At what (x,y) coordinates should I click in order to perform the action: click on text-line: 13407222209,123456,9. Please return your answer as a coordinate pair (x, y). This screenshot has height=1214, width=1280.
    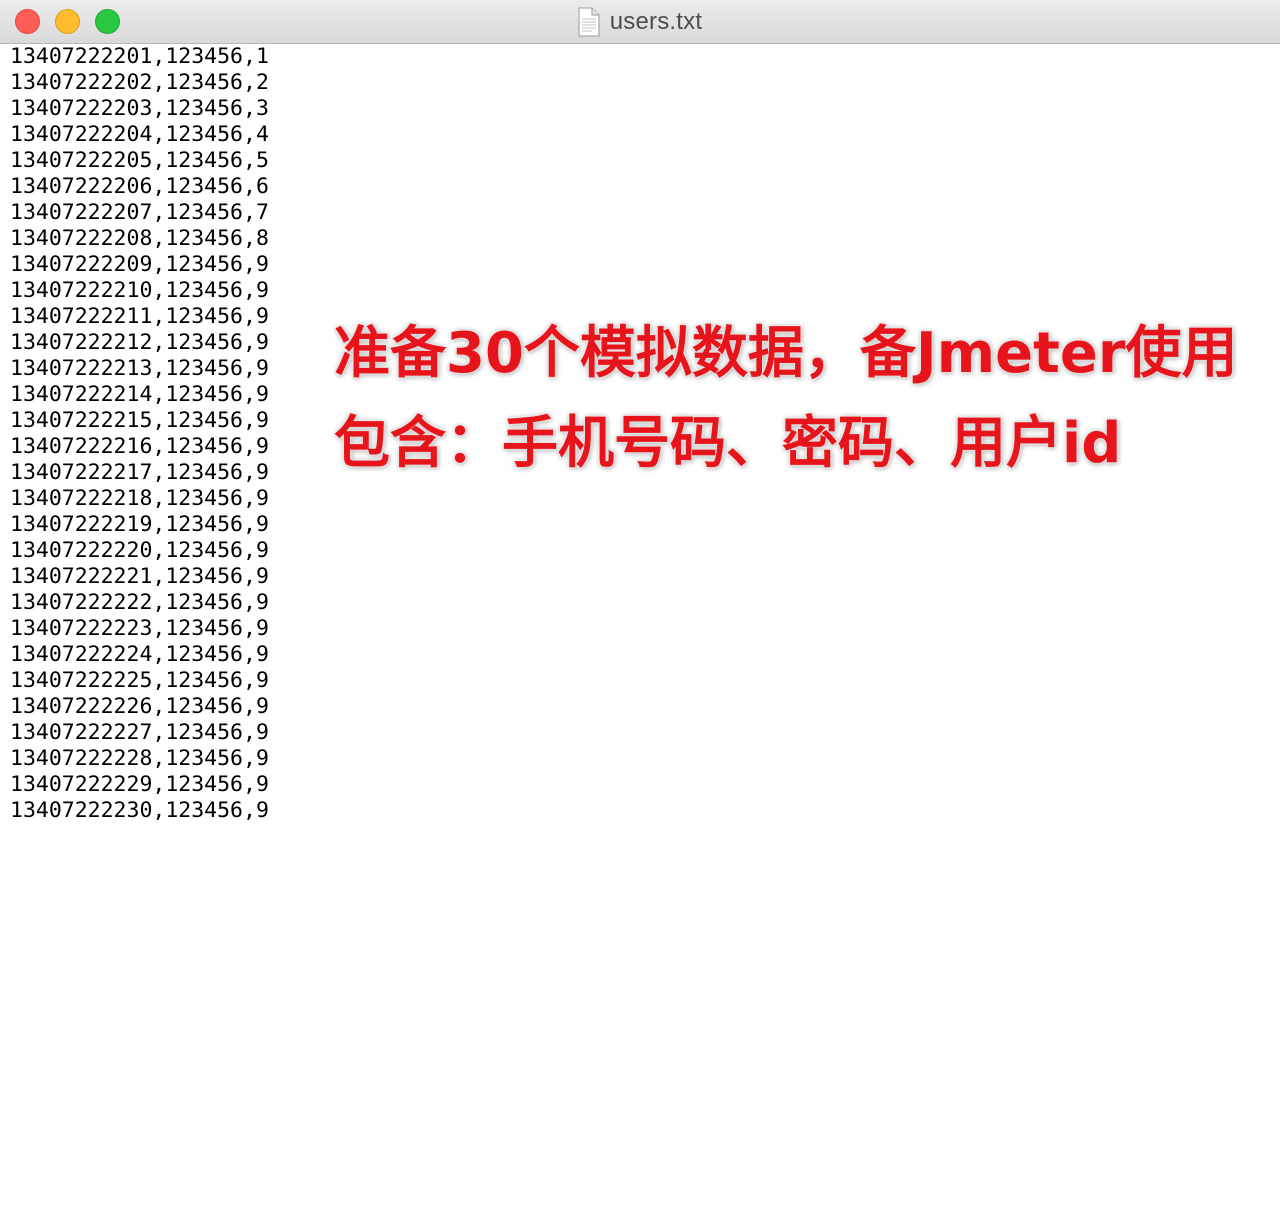
    Looking at the image, I should click on (139, 264).